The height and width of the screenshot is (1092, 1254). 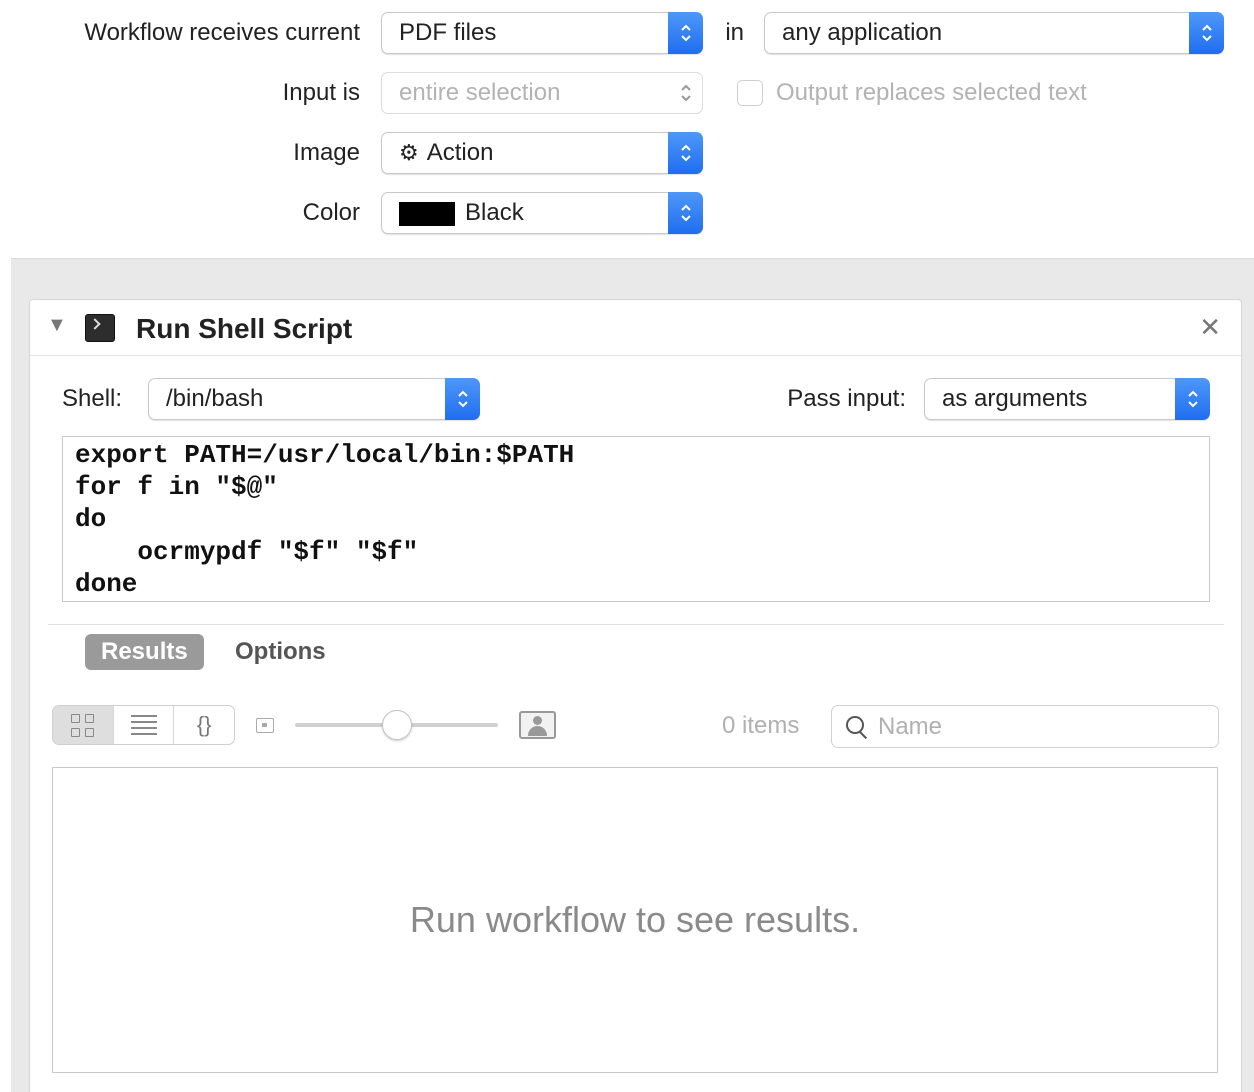 What do you see at coordinates (734, 32) in the screenshot?
I see `in-label: in` at bounding box center [734, 32].